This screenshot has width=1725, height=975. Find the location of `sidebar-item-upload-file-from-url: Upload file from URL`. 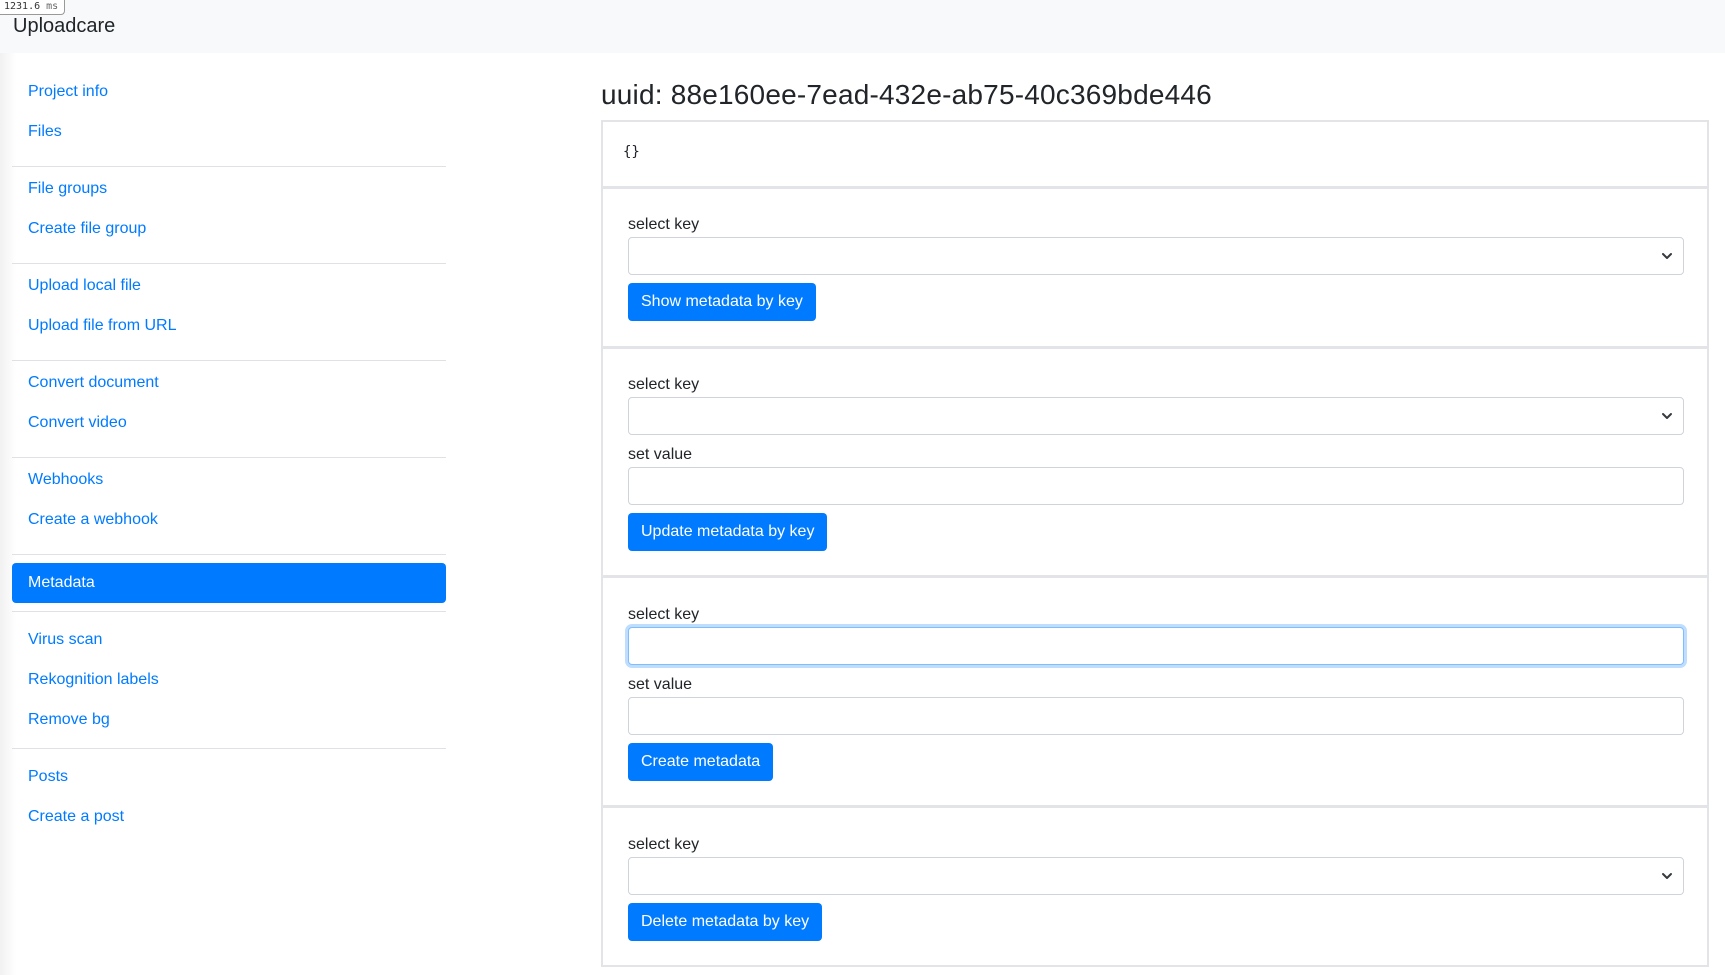

sidebar-item-upload-file-from-url: Upload file from URL is located at coordinates (229, 326).